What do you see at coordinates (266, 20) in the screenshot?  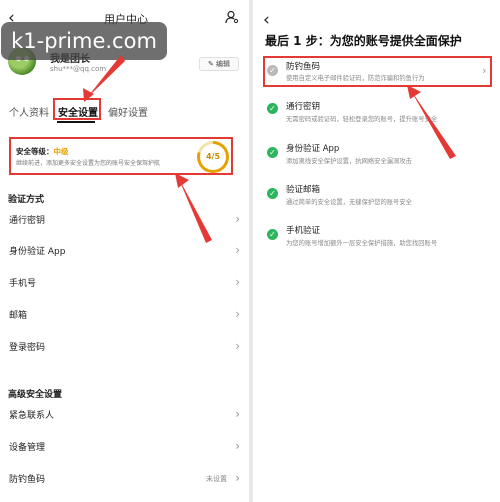 I see `back-arrow-icon: ‹` at bounding box center [266, 20].